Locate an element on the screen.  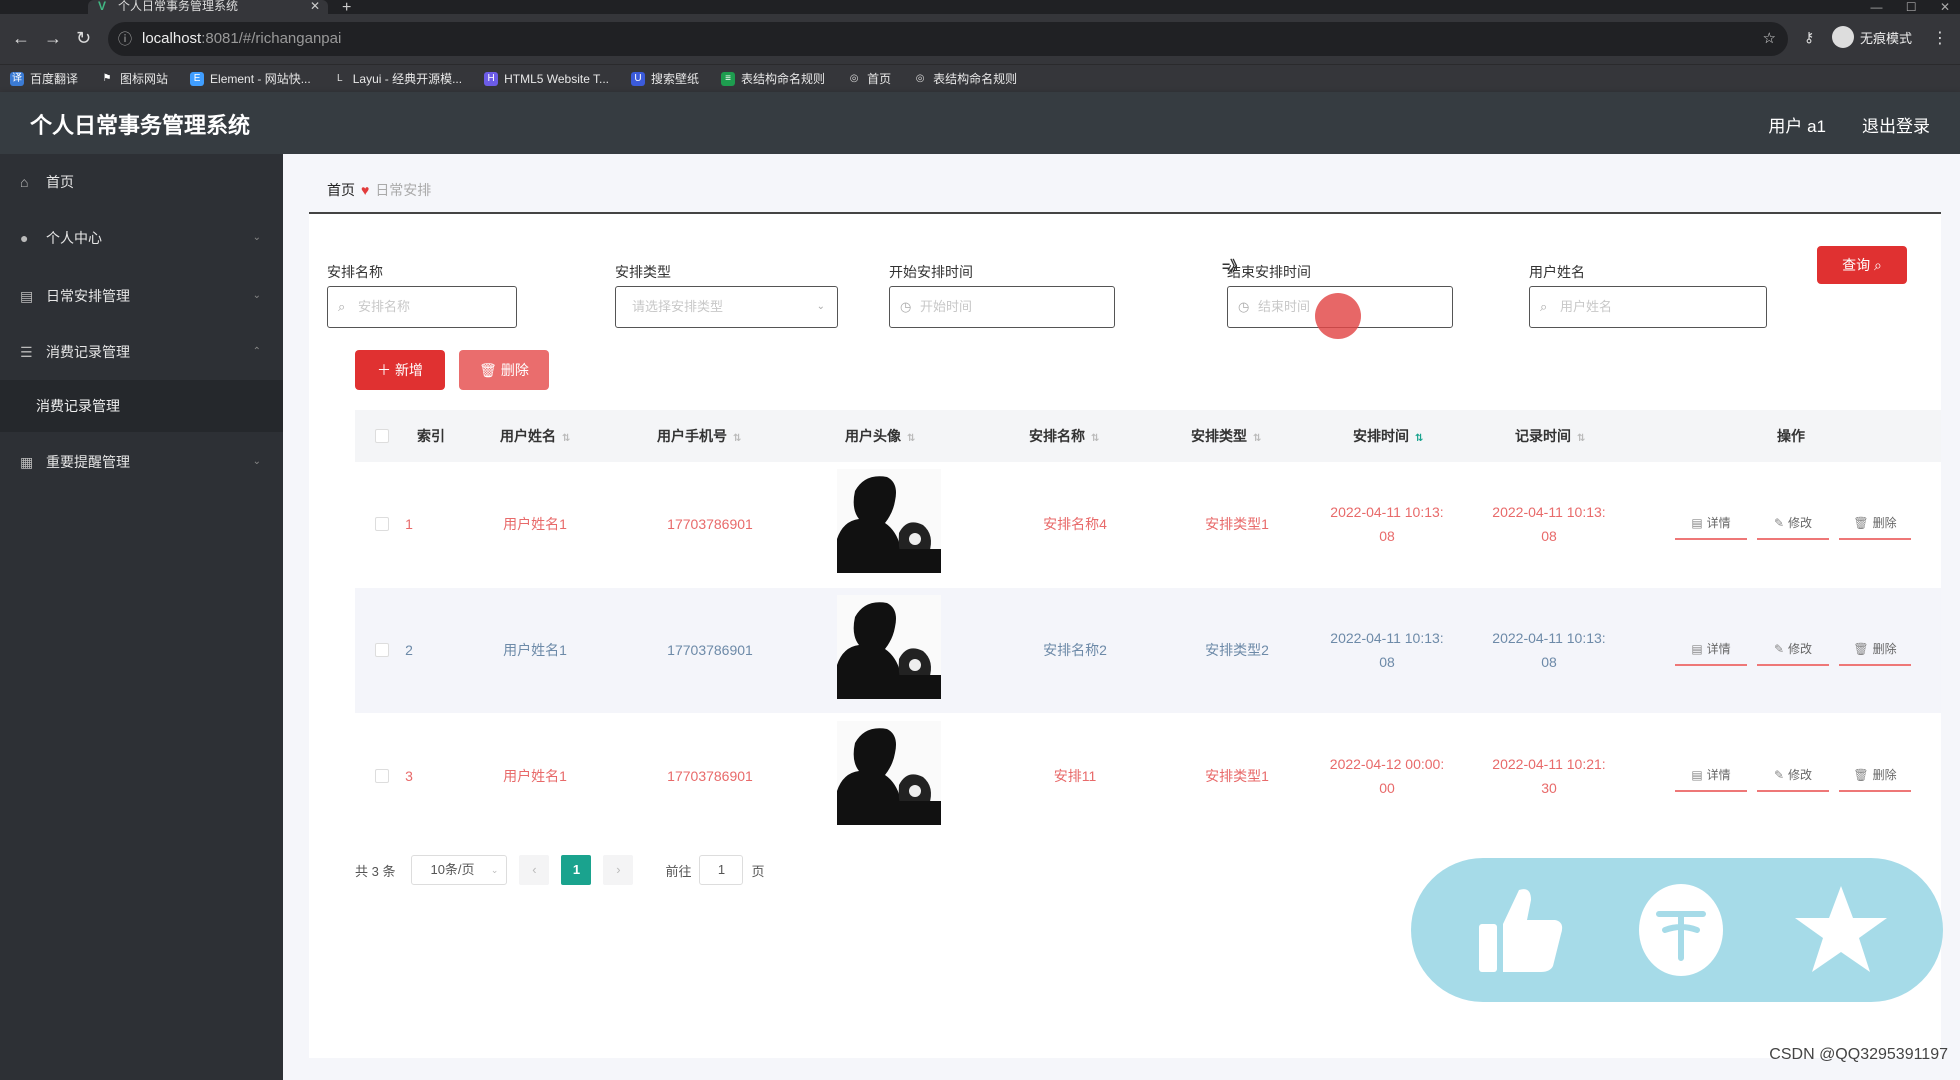
column-header: 安排名称 ⇅ is located at coordinates (1064, 437).